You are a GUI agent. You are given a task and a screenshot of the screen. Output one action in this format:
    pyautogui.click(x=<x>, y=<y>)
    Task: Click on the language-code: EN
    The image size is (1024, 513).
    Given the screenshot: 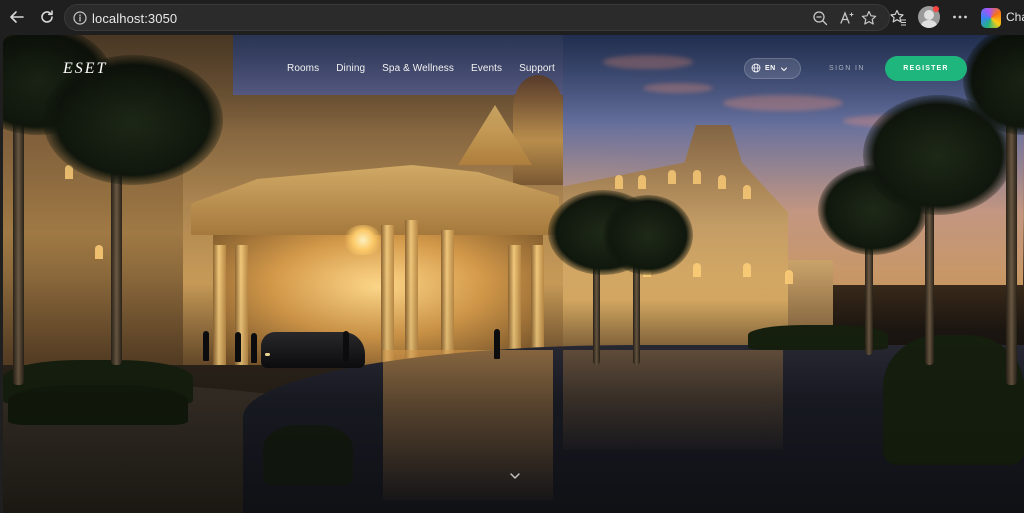 What is the action you would take?
    pyautogui.click(x=770, y=68)
    